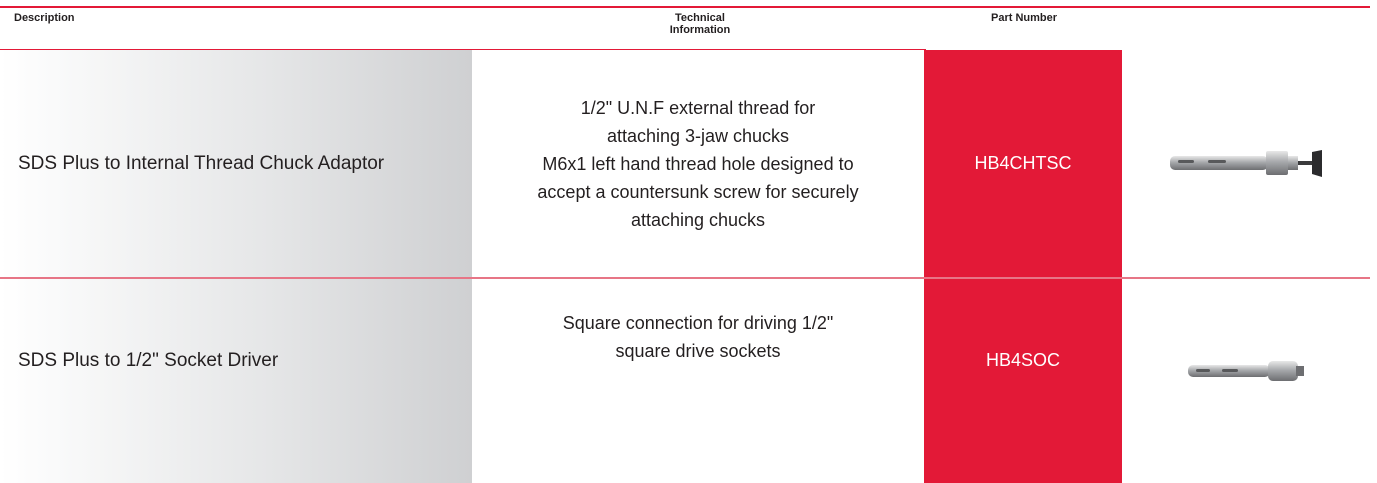 The height and width of the screenshot is (483, 1377). I want to click on part-number-cell: HB4CHTSC, so click(1023, 163).